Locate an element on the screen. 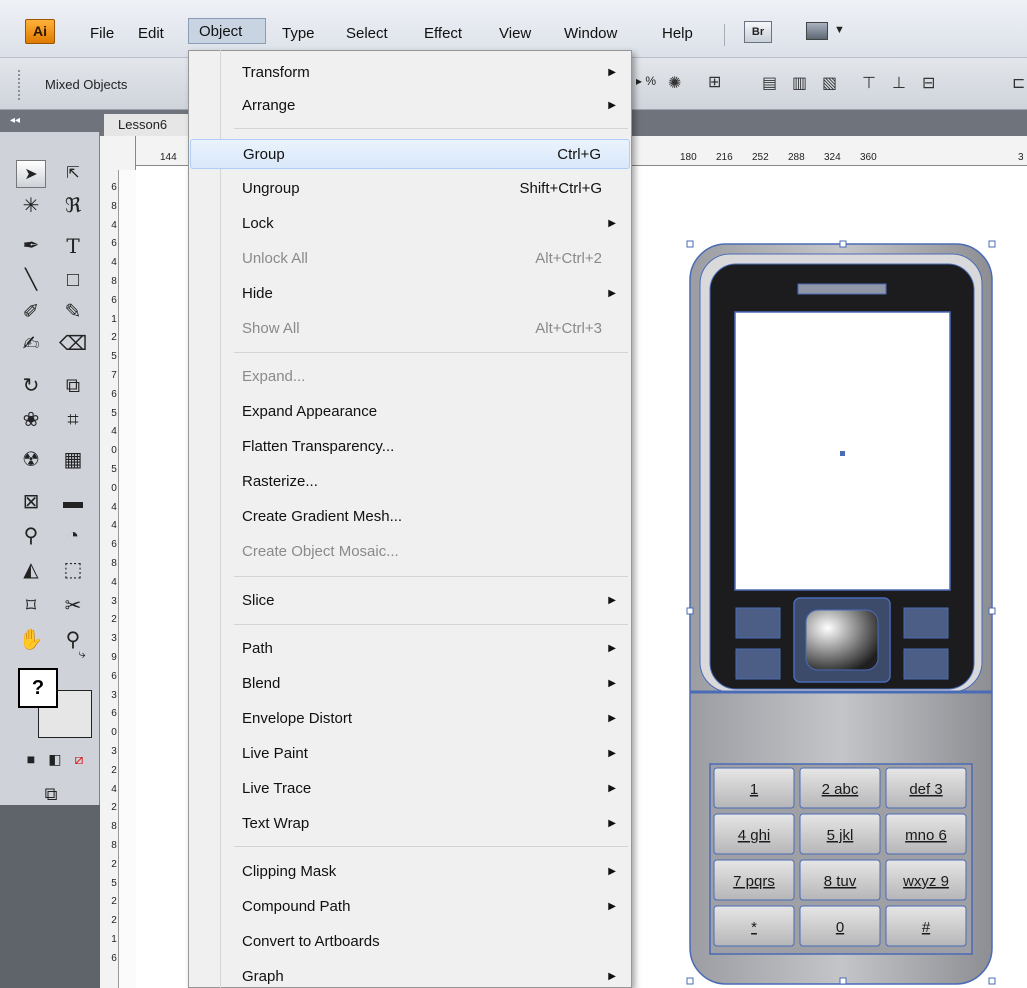  ruler-digit: 8 is located at coordinates (114, 206).